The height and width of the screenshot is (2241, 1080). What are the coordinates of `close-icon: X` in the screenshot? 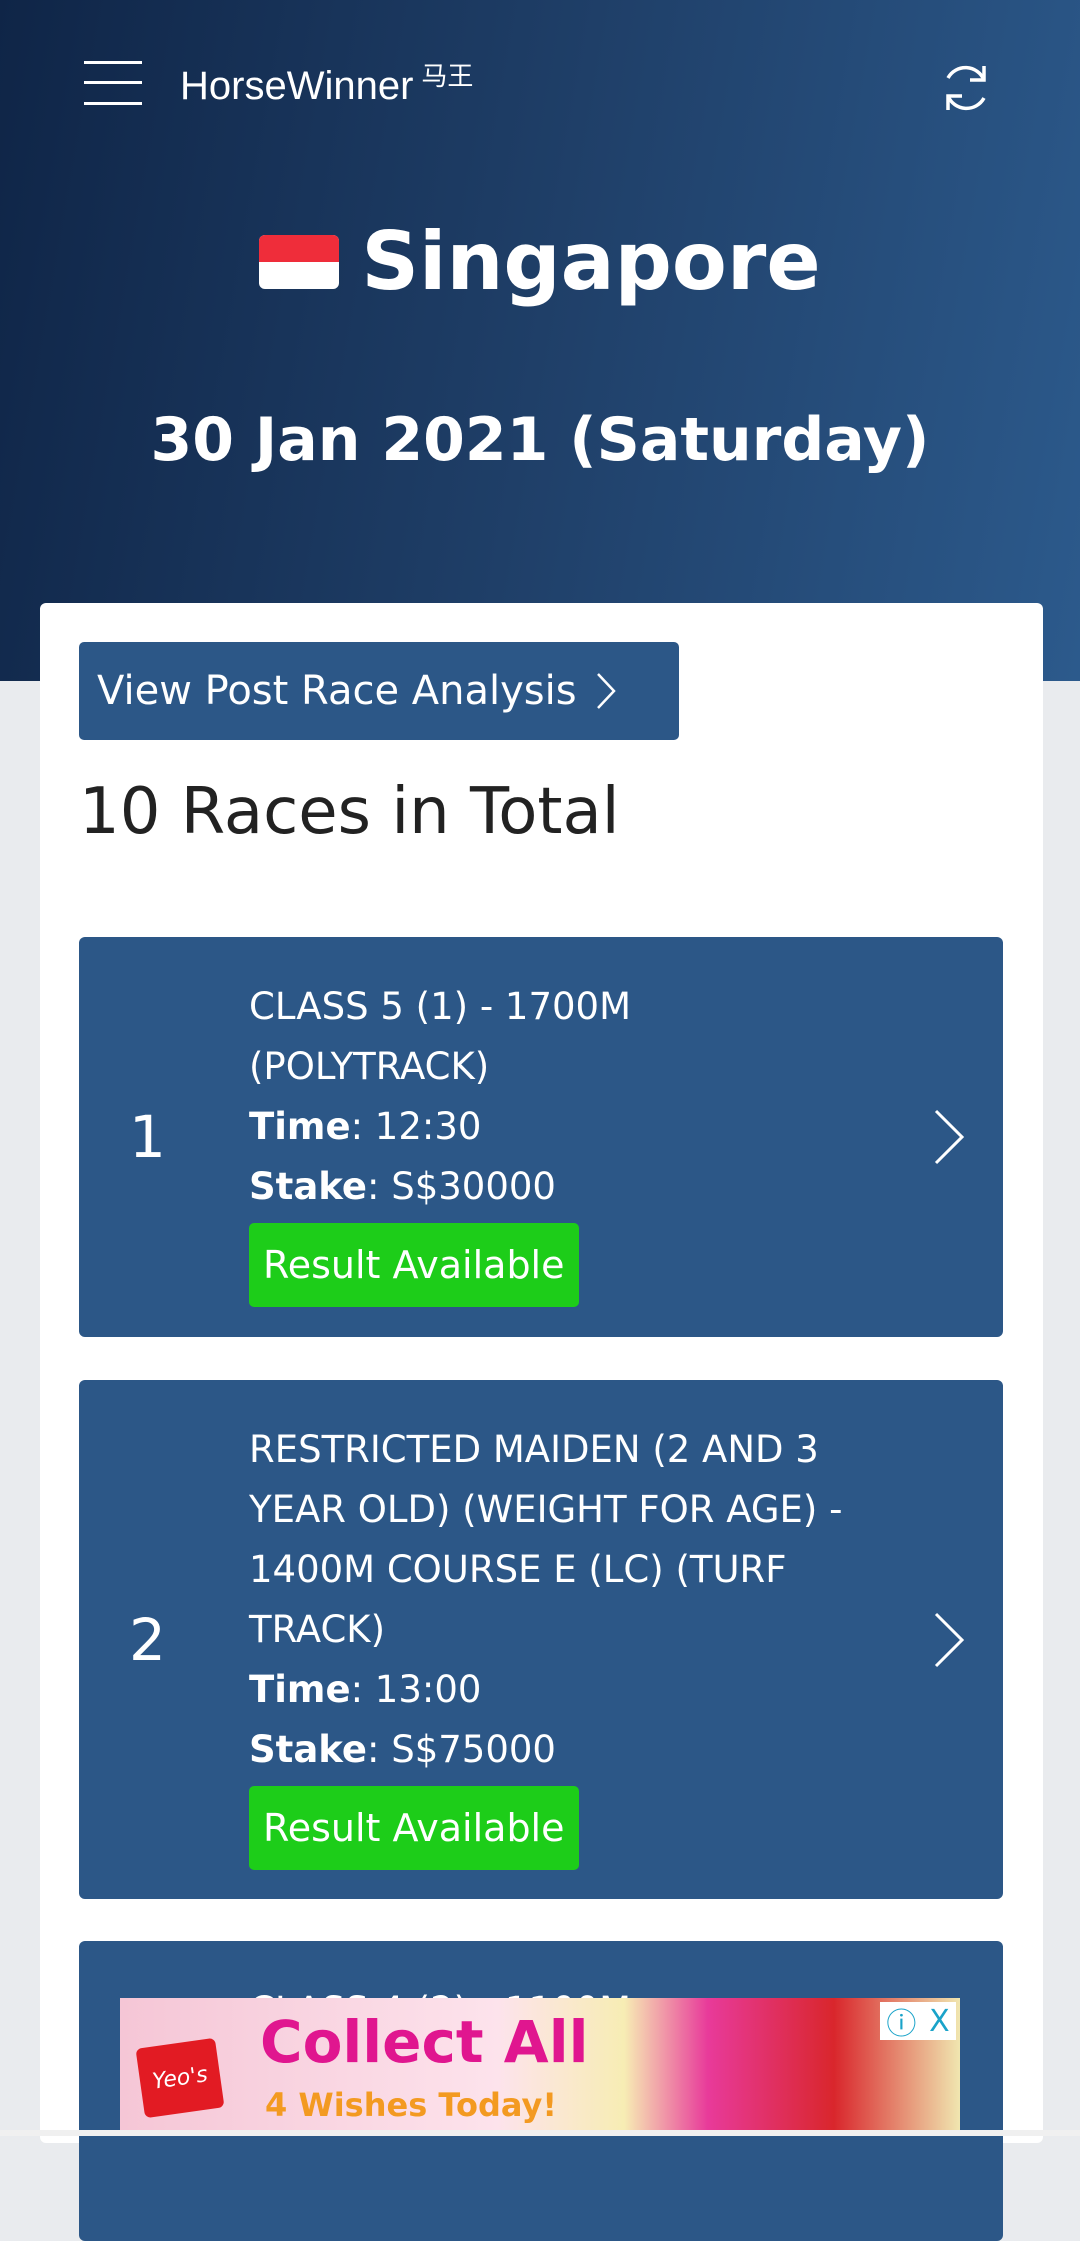 It's located at (939, 2021).